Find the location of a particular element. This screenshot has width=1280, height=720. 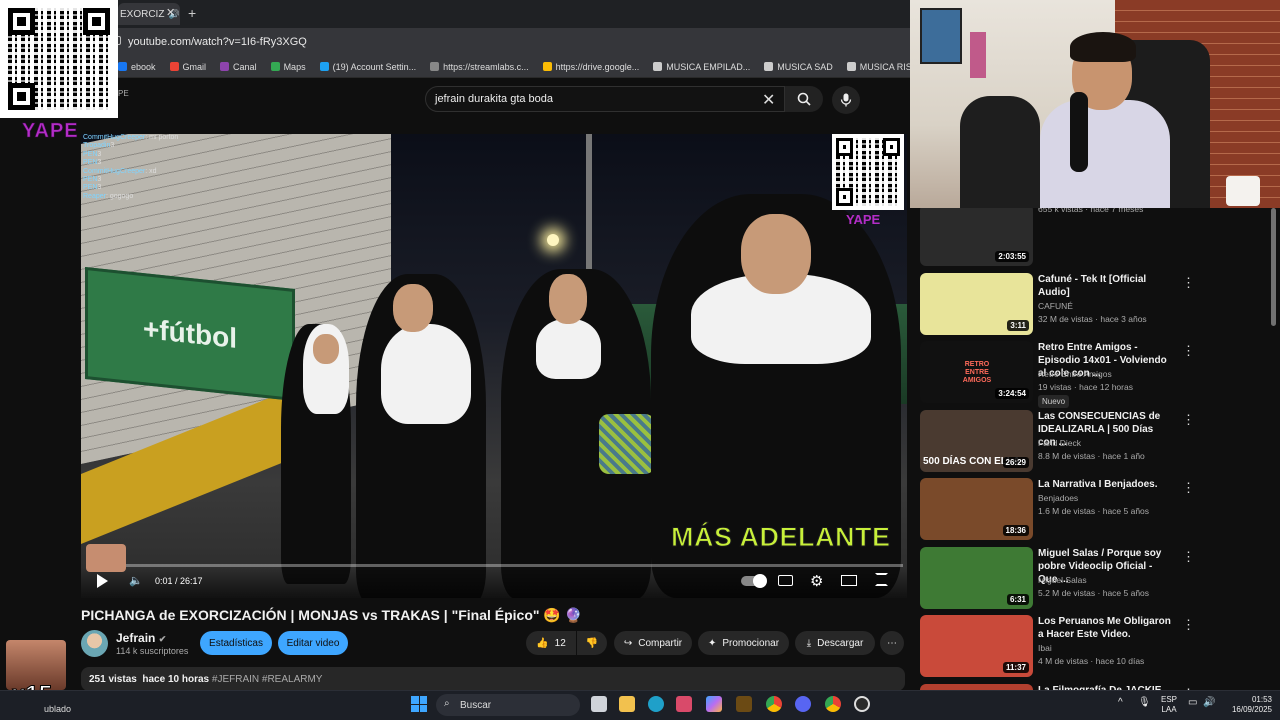

recommended-channel: Ibai is located at coordinates (1045, 648).